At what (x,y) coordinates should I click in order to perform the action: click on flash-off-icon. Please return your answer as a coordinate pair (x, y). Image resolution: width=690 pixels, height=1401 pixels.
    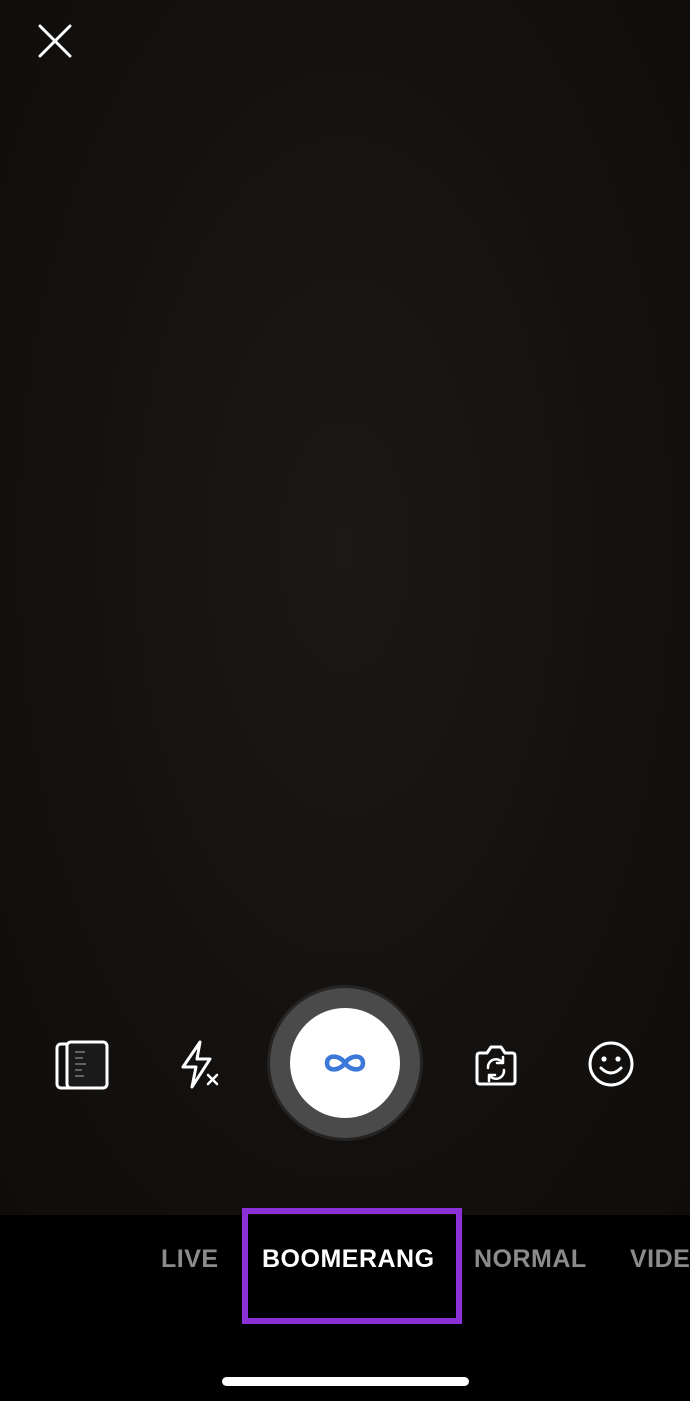
    Looking at the image, I should click on (200, 1064).